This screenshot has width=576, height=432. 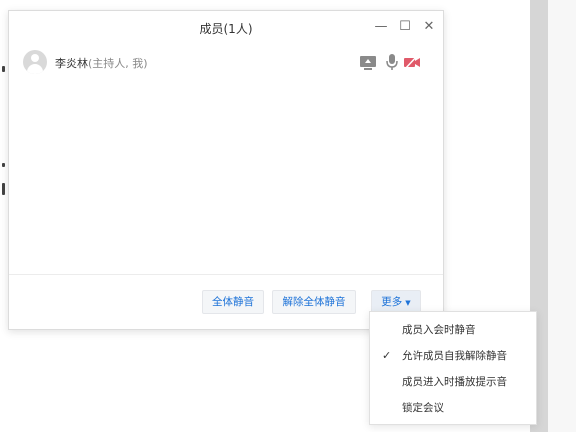 What do you see at coordinates (233, 302) in the screenshot?
I see `mute-all-button: 全体静音` at bounding box center [233, 302].